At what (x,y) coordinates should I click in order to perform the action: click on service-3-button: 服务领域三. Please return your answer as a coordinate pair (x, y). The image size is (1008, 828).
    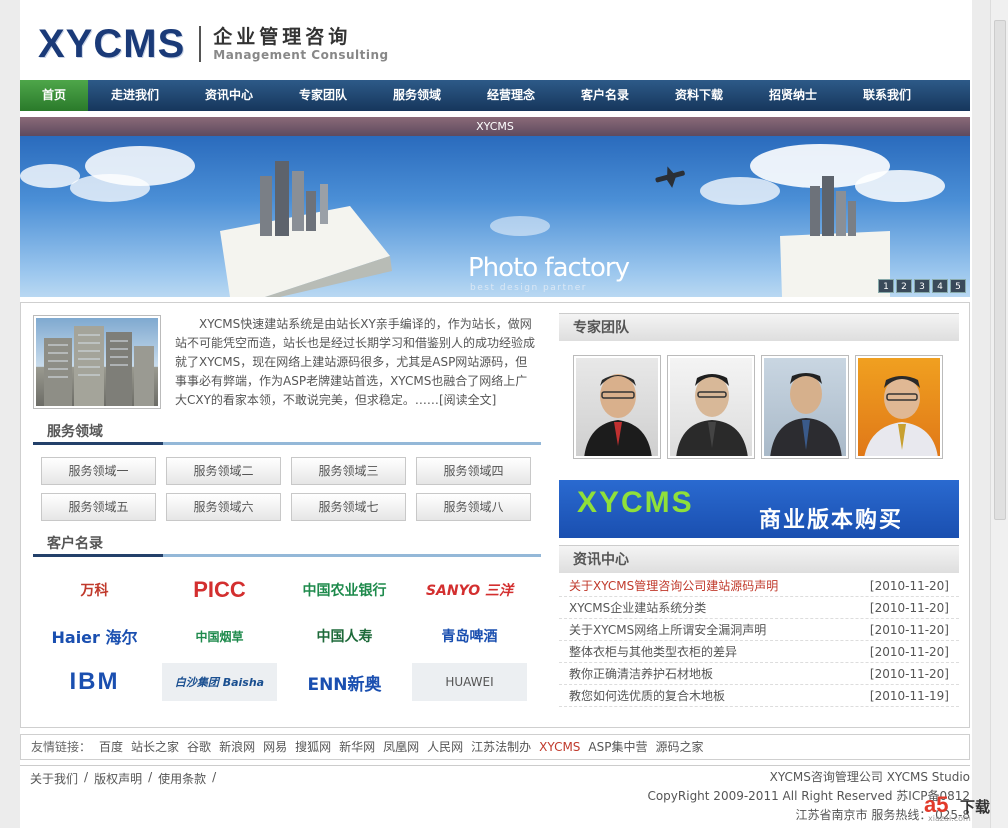
    Looking at the image, I should click on (348, 471).